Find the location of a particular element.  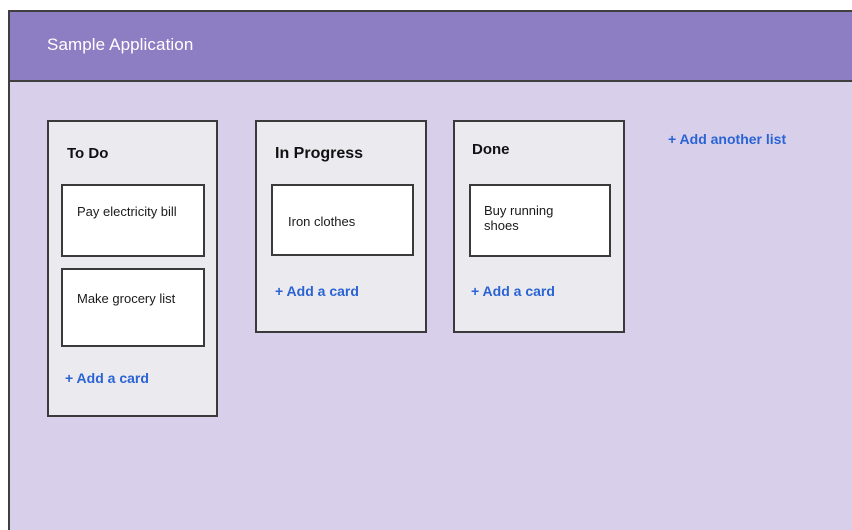

list-done: Done Buy running shoes + Add a card is located at coordinates (539, 226).